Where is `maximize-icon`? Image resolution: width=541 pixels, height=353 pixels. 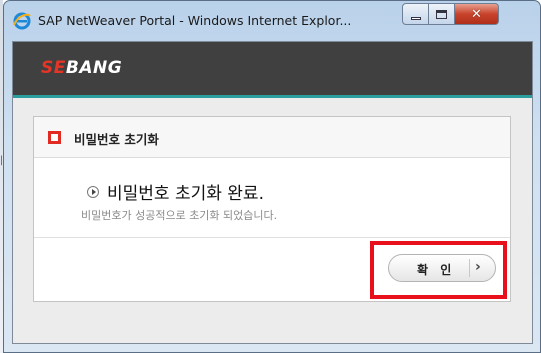 maximize-icon is located at coordinates (441, 14).